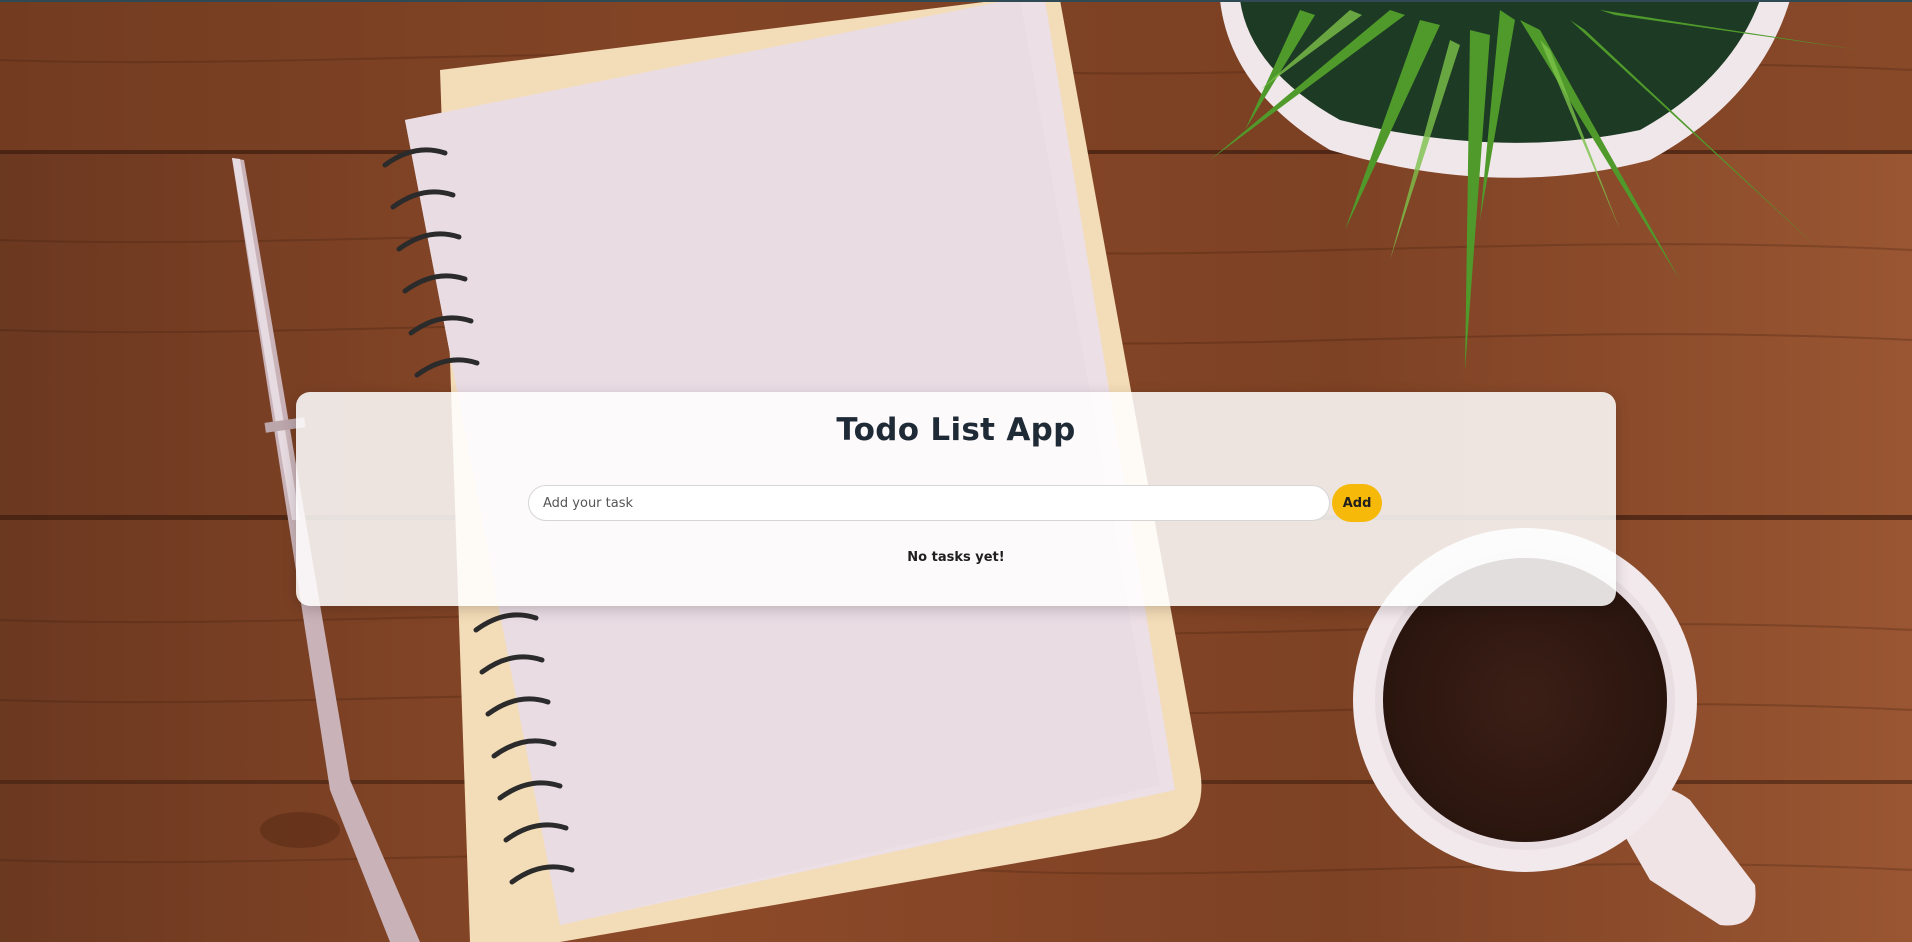 The width and height of the screenshot is (1912, 942). I want to click on top-border-line, so click(956, 1).